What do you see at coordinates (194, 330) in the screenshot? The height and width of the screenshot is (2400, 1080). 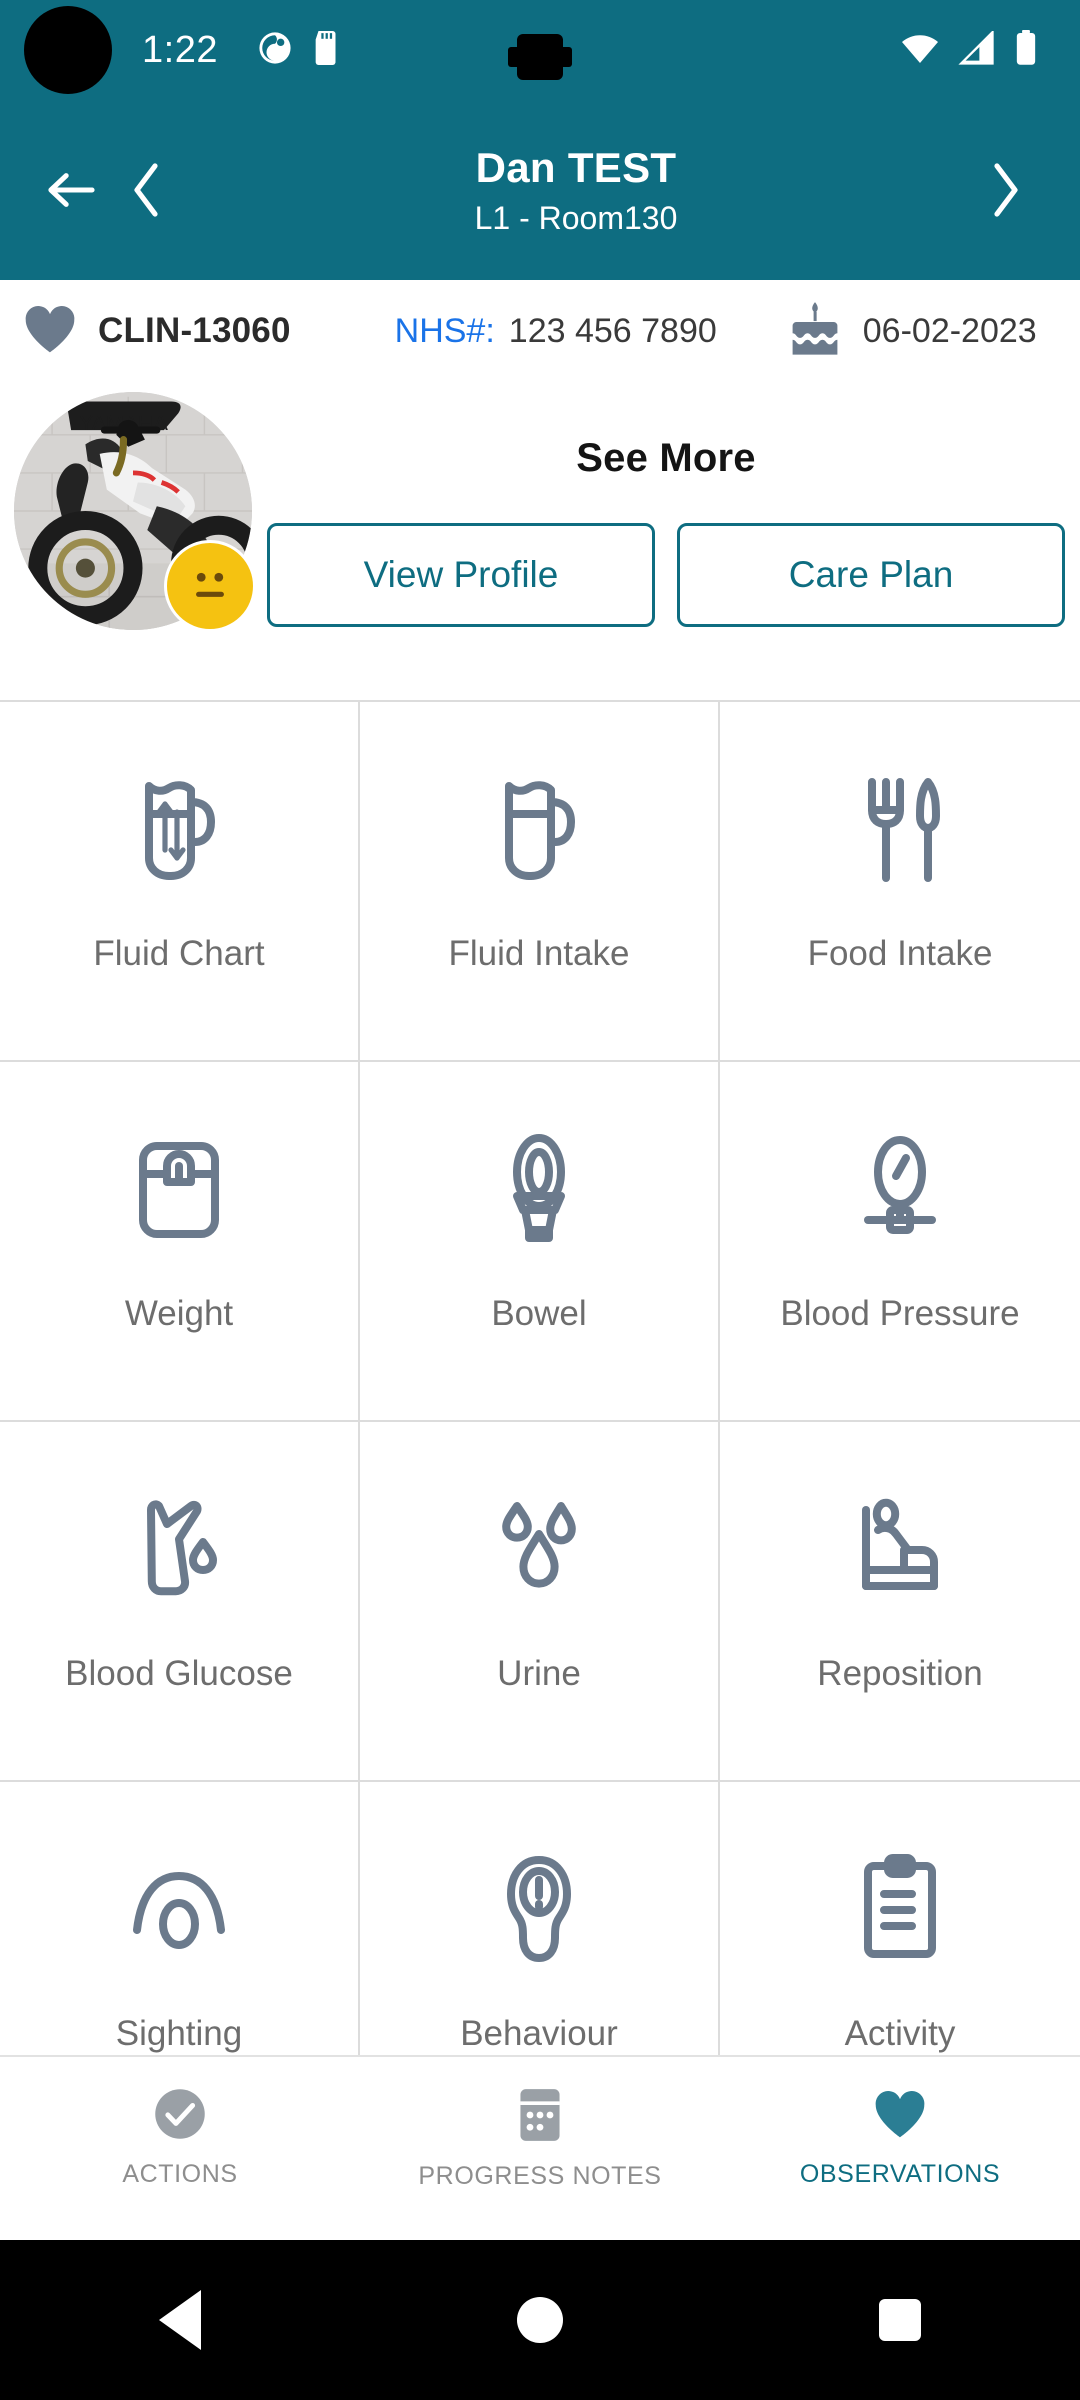 I see `client-id-value: CLIN-13060` at bounding box center [194, 330].